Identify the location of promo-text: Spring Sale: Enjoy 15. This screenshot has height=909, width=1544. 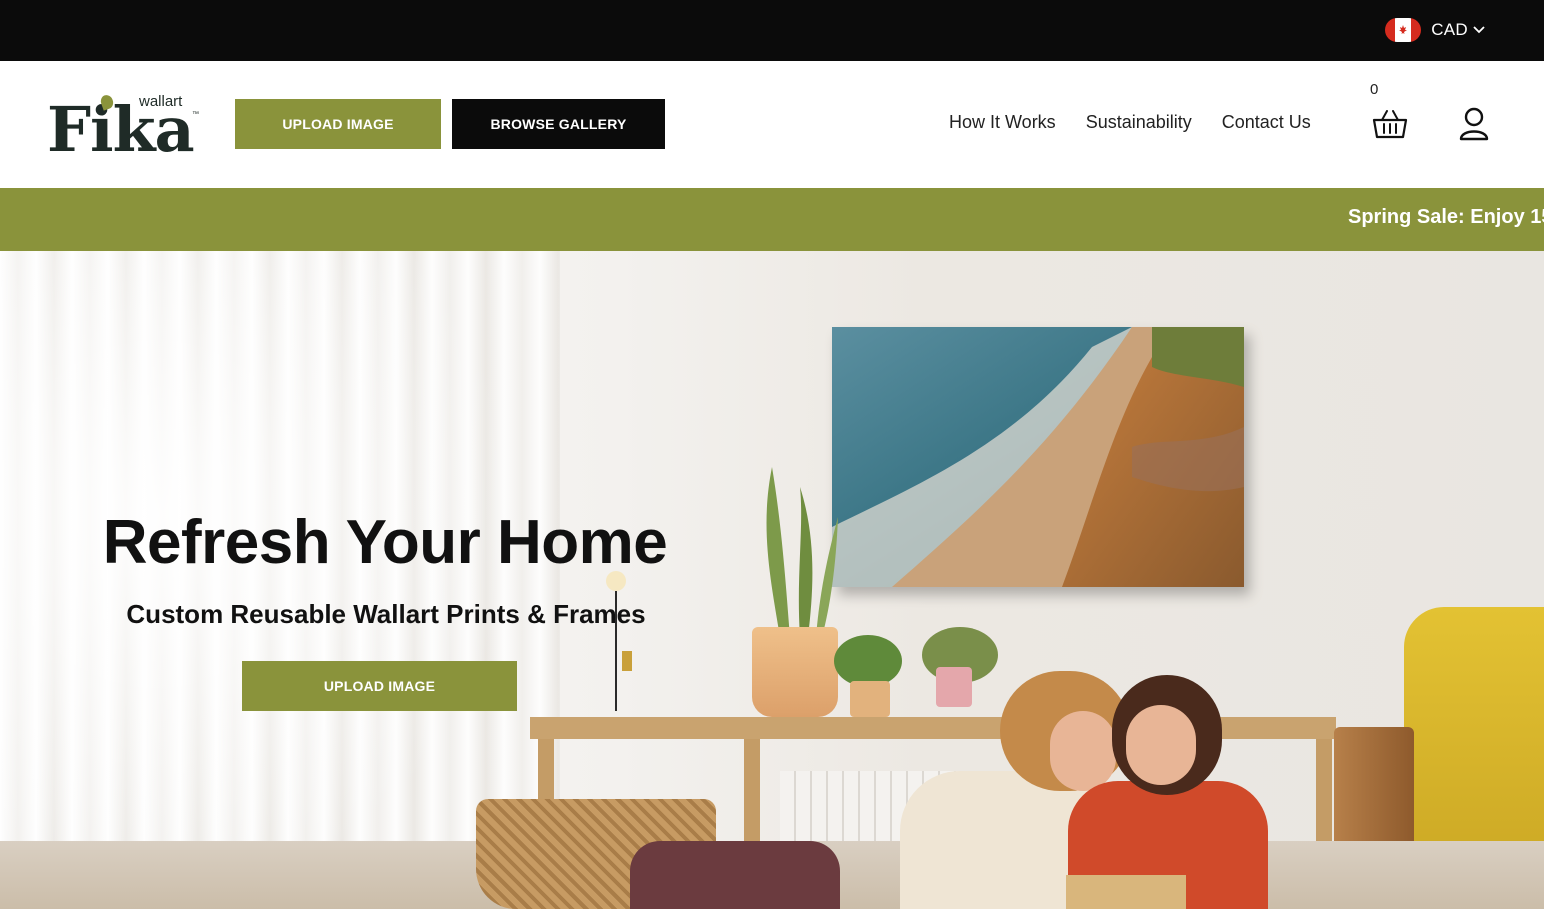
(1446, 217).